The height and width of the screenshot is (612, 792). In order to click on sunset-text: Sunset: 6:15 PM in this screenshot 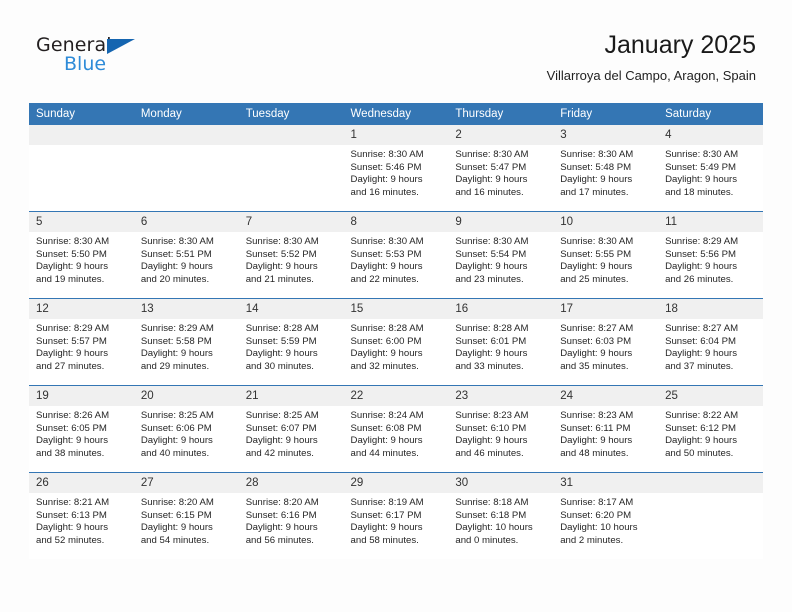, I will do `click(176, 515)`.